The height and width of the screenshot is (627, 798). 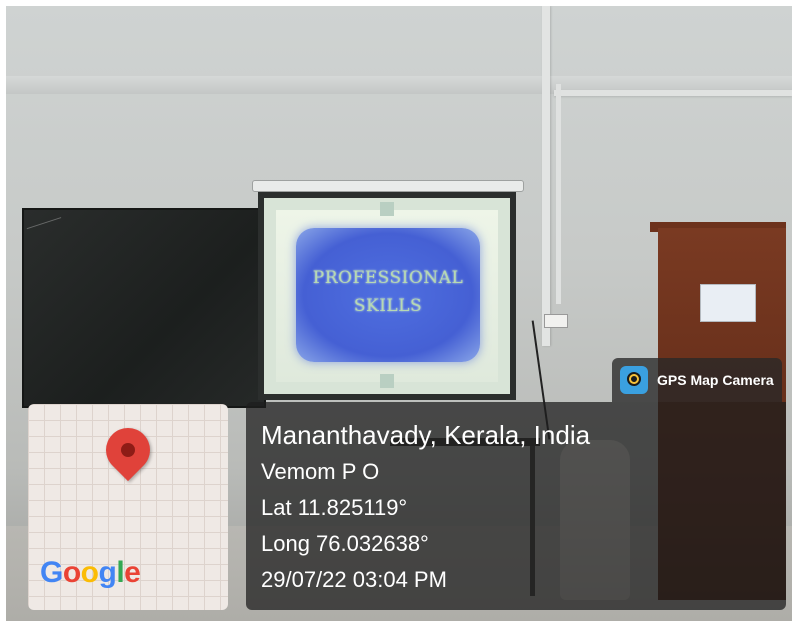 I want to click on door-notice, so click(x=728, y=303).